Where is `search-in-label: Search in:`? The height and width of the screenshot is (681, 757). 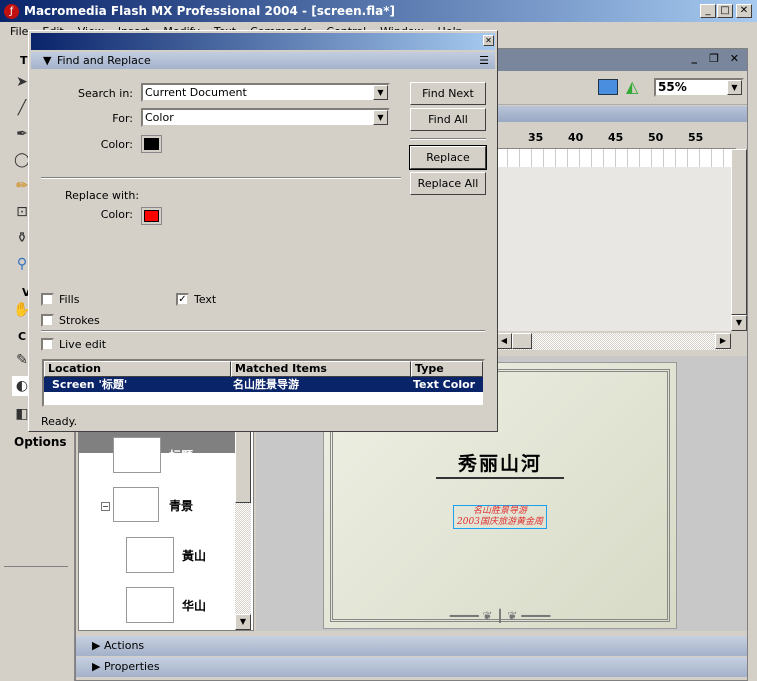 search-in-label: Search in: is located at coordinates (105, 93).